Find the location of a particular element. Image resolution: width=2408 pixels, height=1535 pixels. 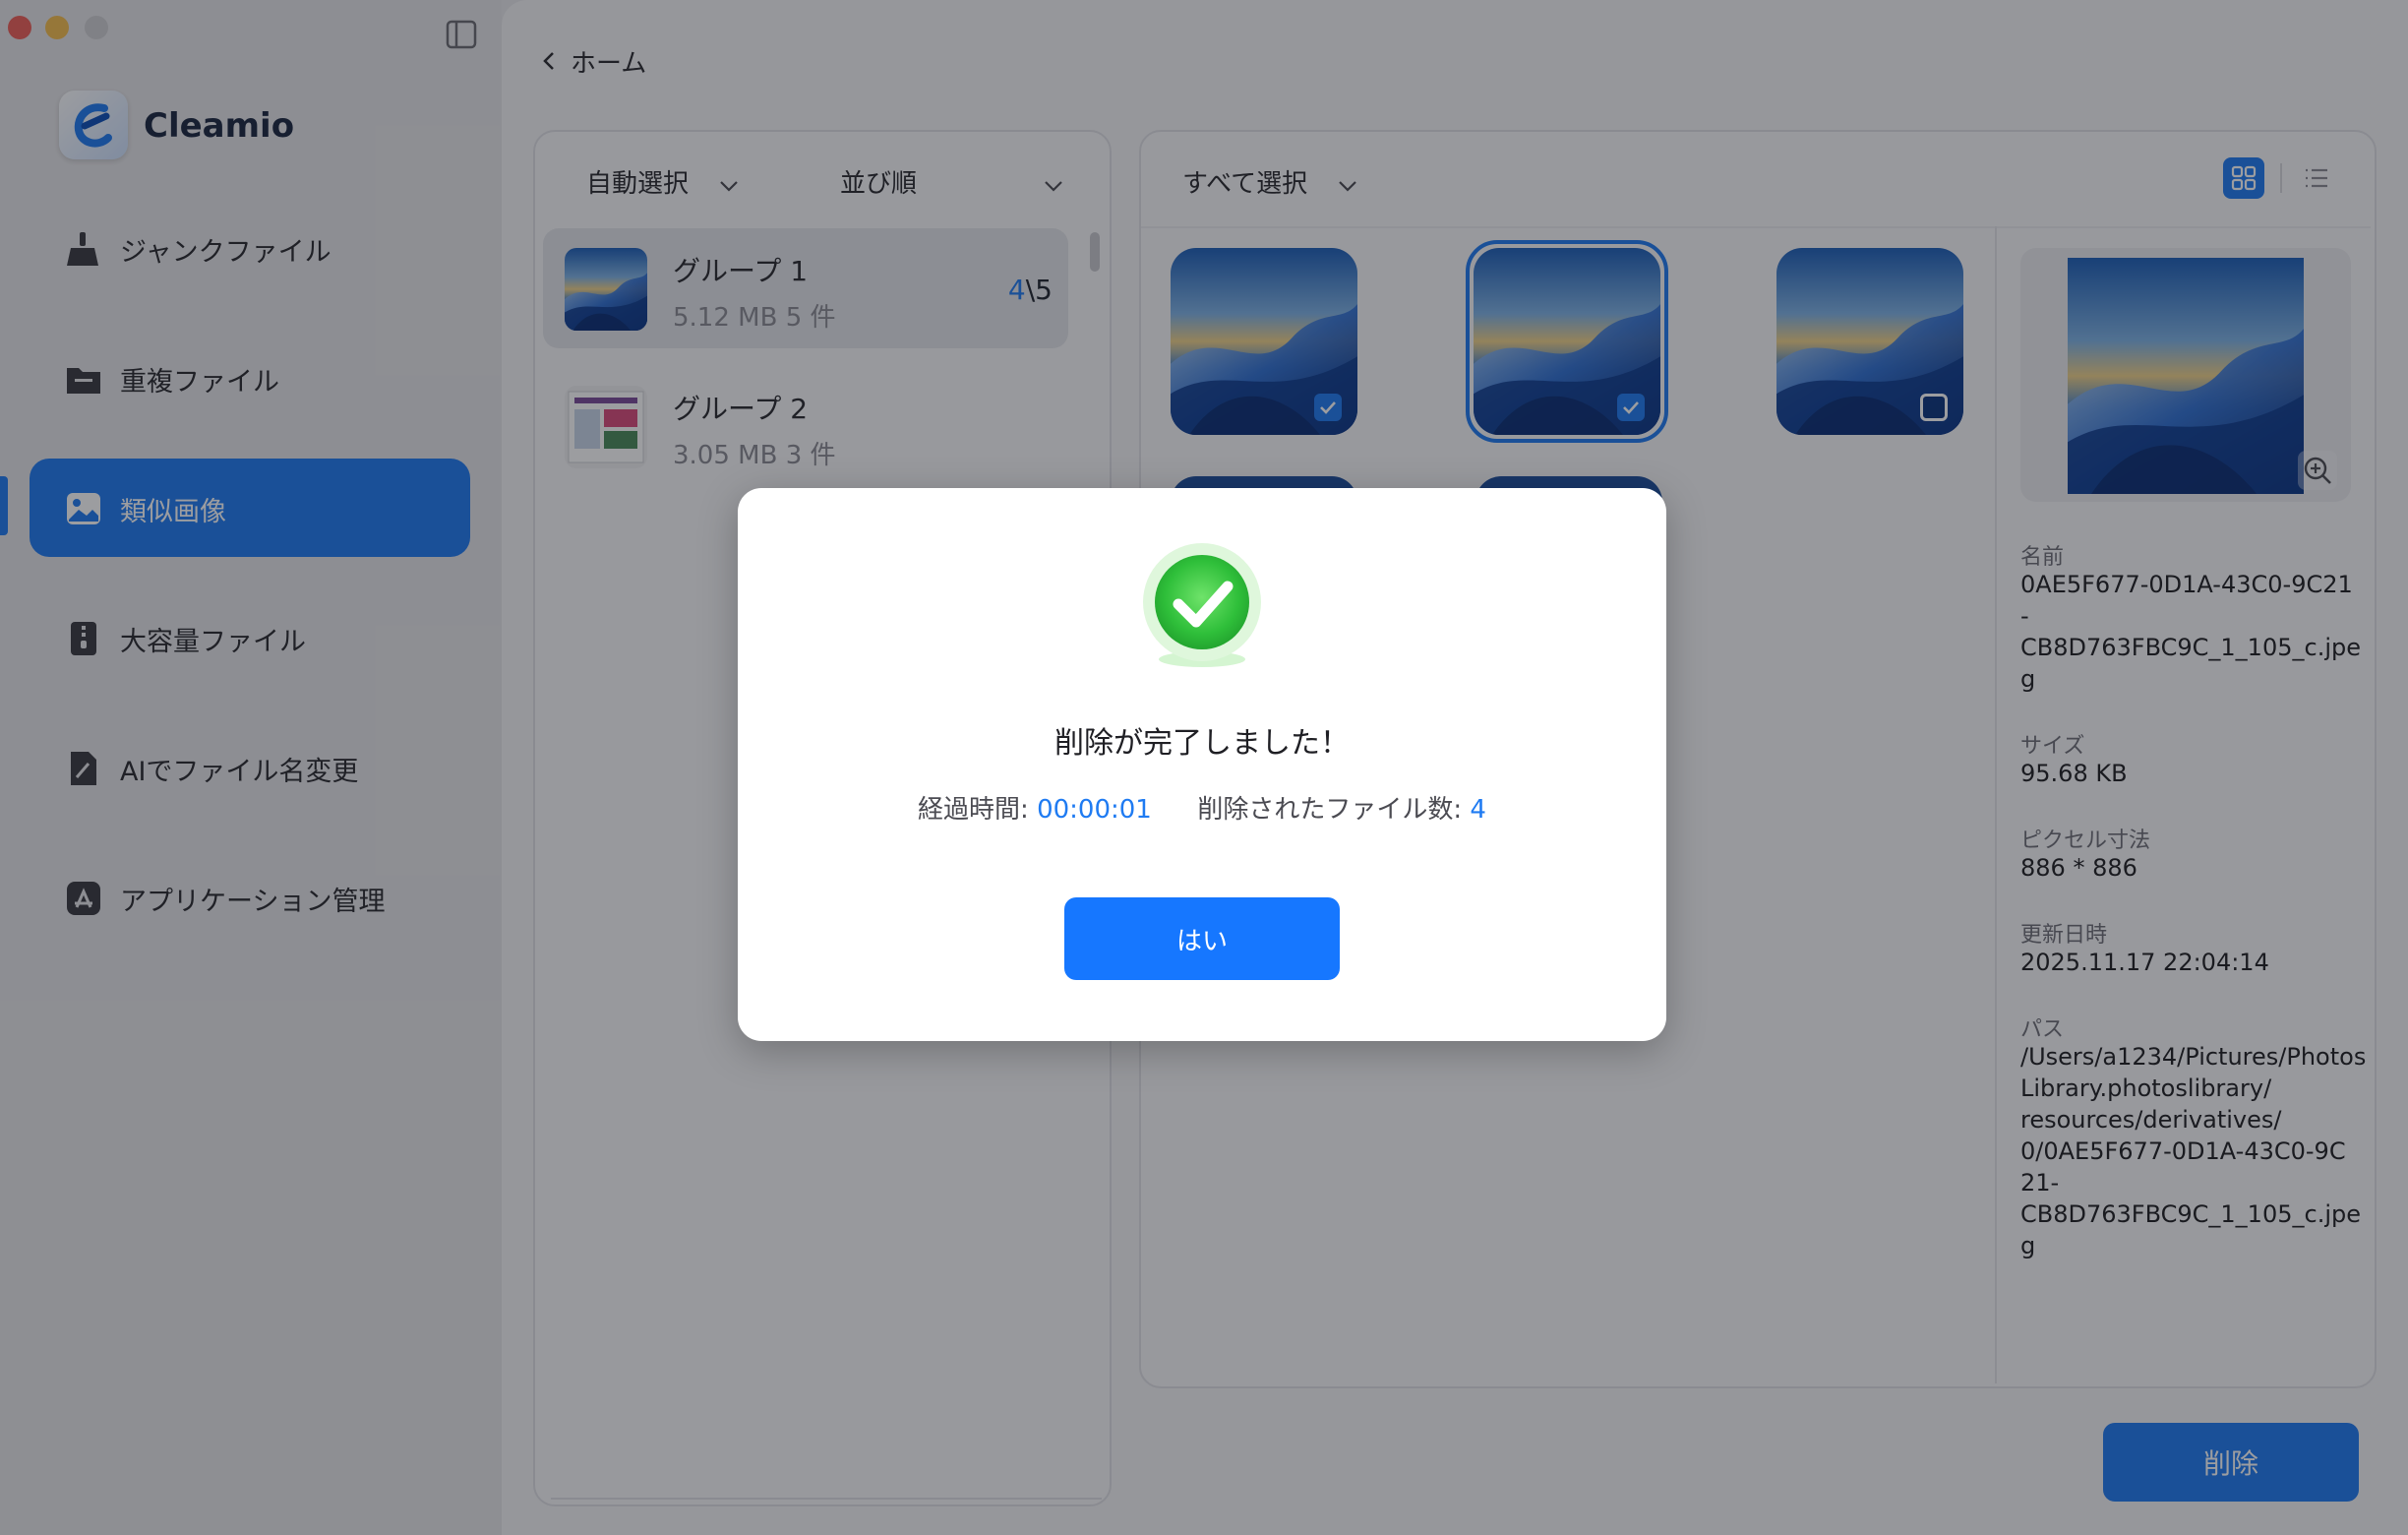

success-check-icon is located at coordinates (1202, 606).